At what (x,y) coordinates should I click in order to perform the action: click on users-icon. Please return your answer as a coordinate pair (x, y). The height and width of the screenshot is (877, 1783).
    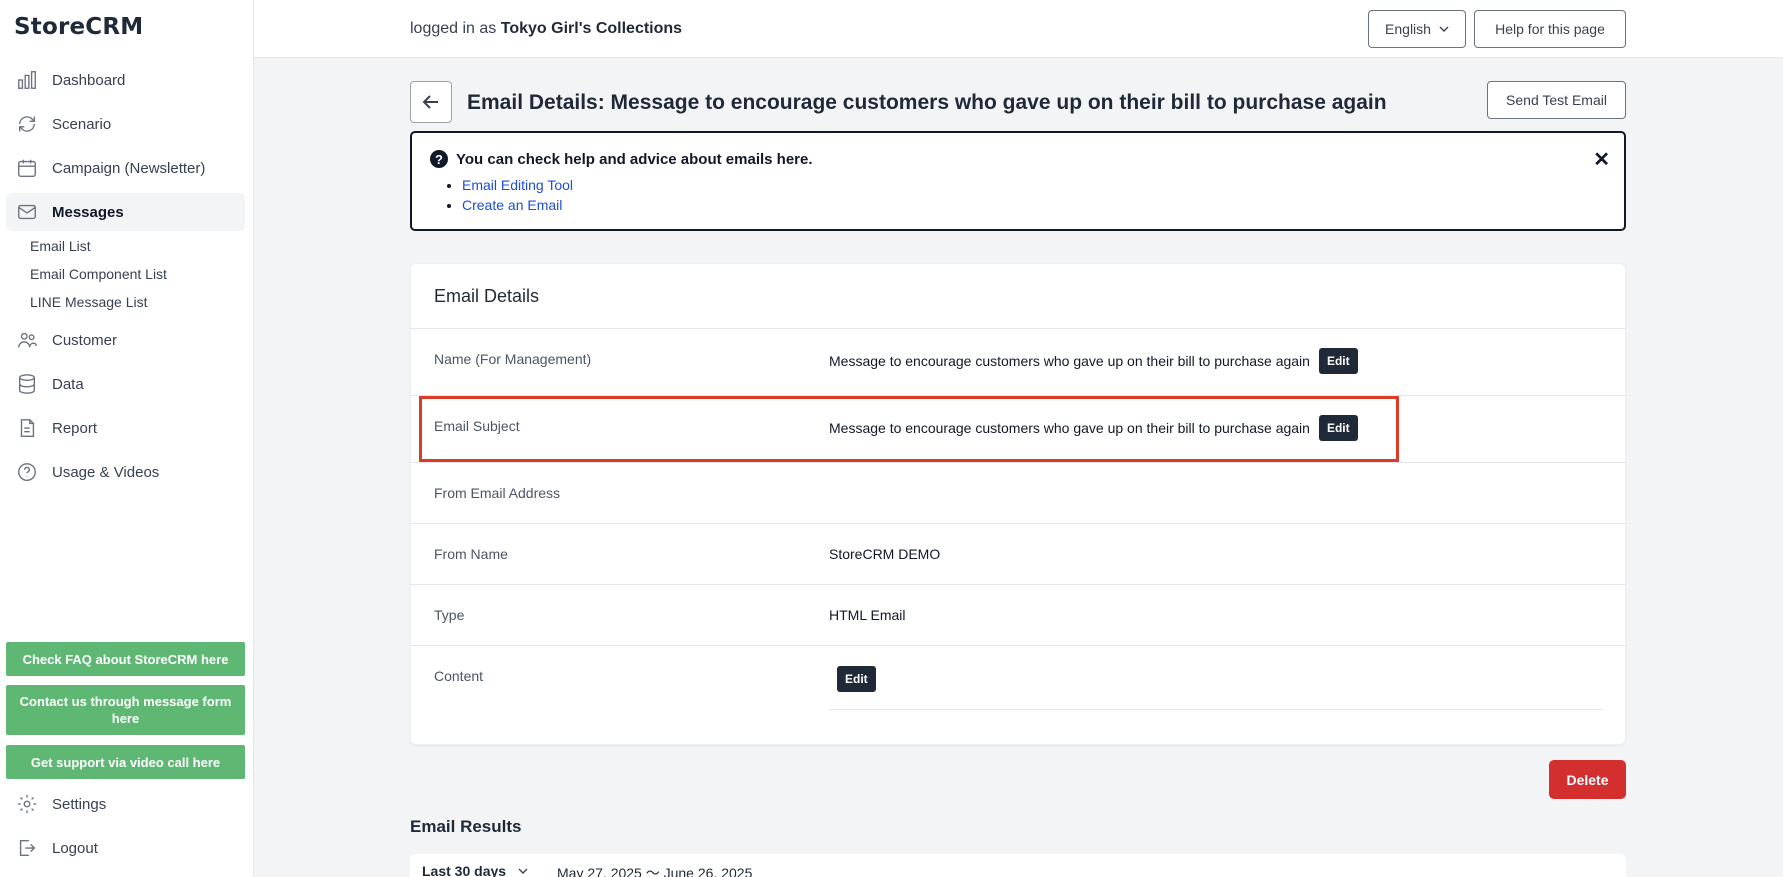
    Looking at the image, I should click on (27, 340).